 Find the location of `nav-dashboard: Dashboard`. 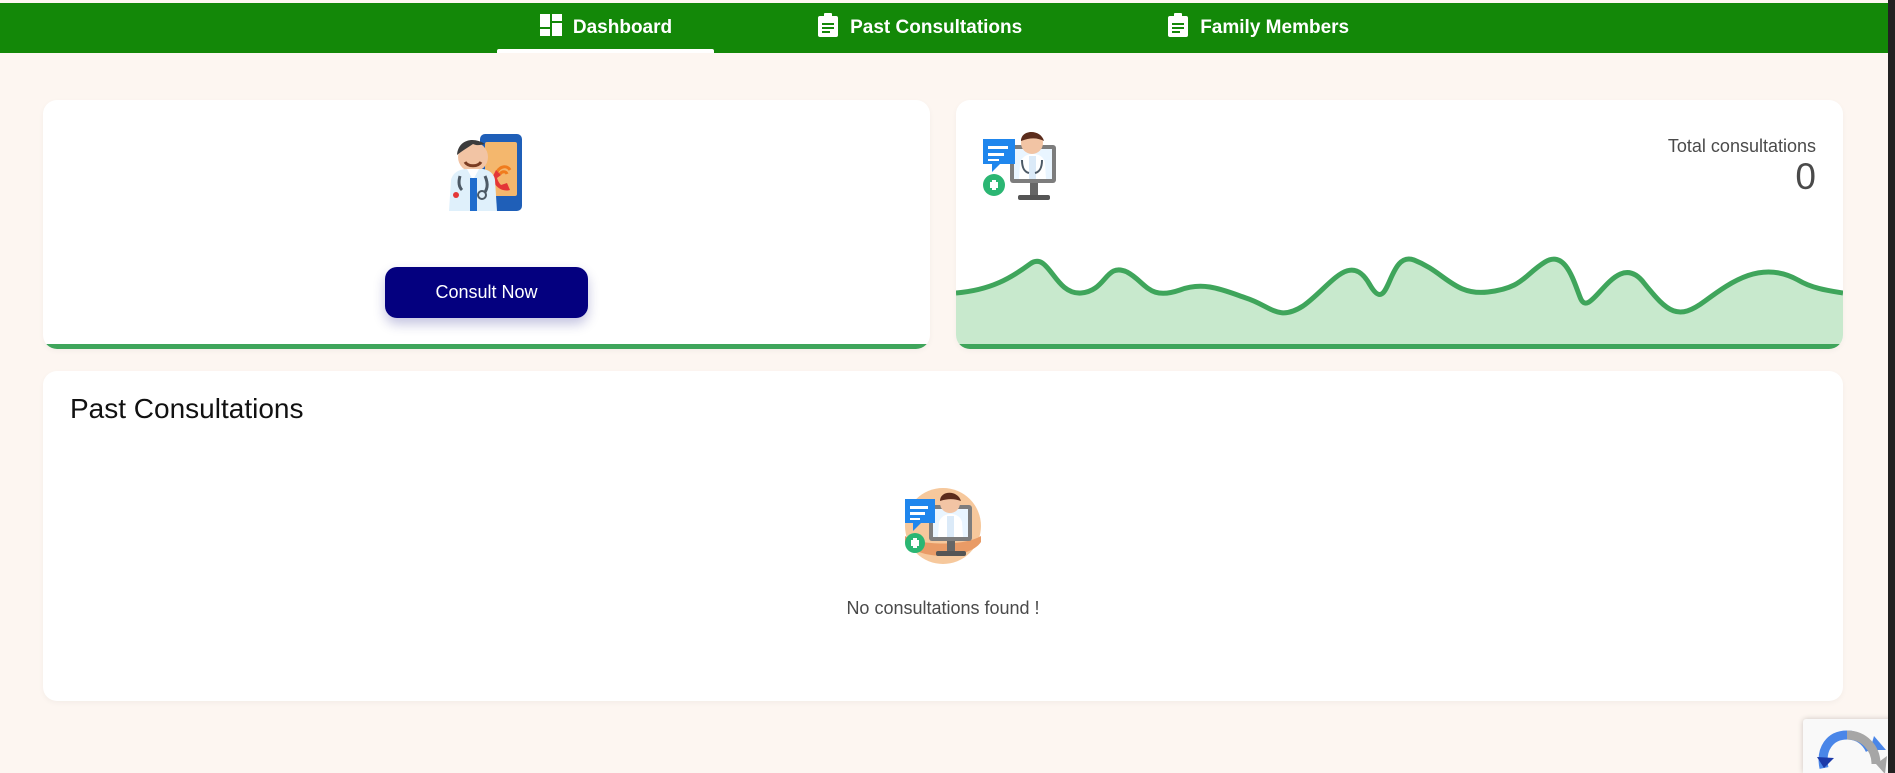

nav-dashboard: Dashboard is located at coordinates (605, 28).